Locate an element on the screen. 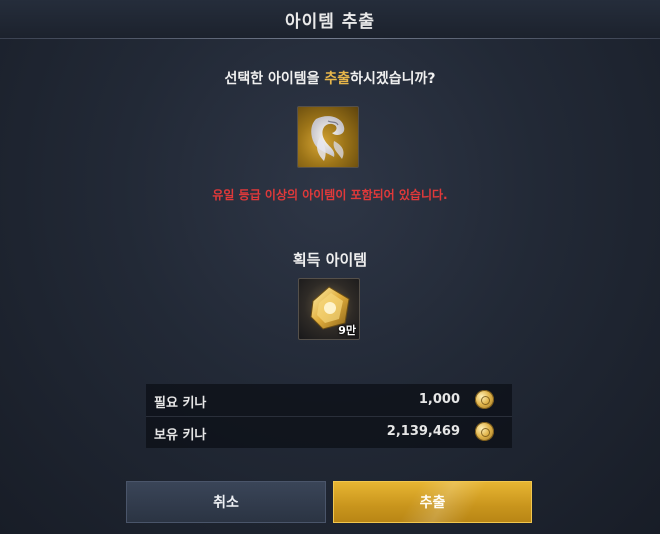 The image size is (660, 534). extract-button-label: 추출 is located at coordinates (432, 503).